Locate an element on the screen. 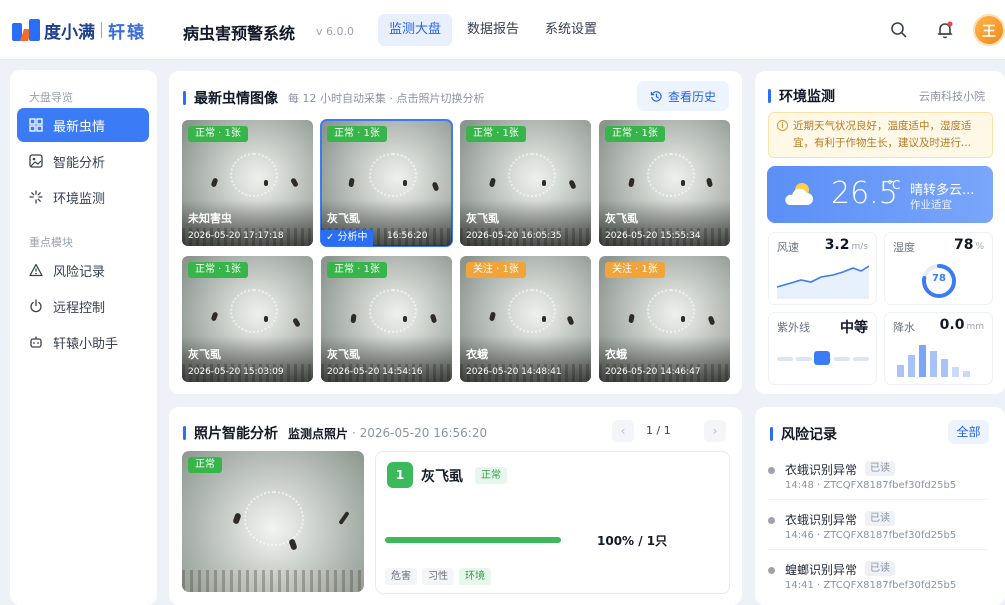  chip-habit: 习性 is located at coordinates (438, 576).